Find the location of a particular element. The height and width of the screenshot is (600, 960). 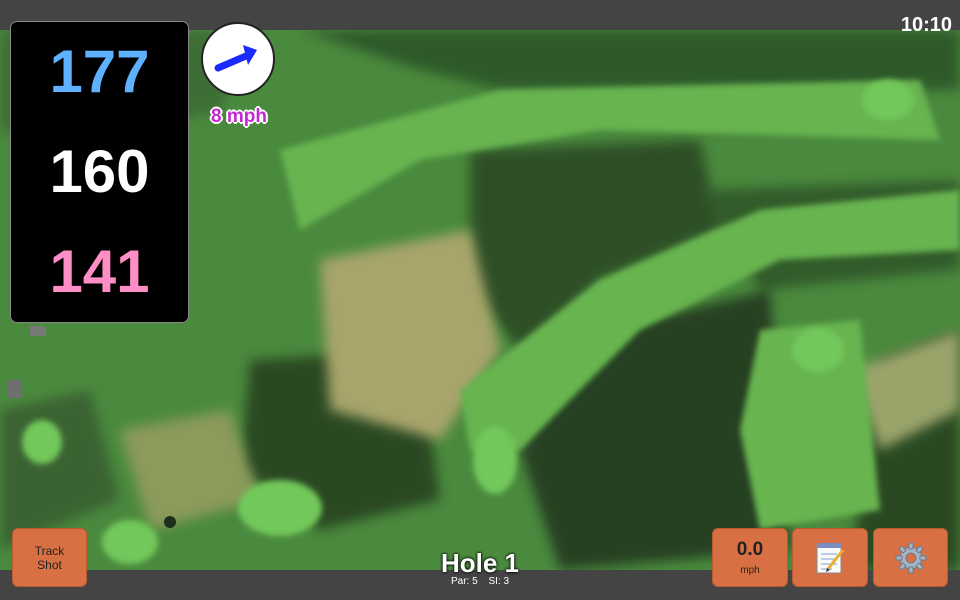

hole-title: Hole 1 is located at coordinates (480, 563).